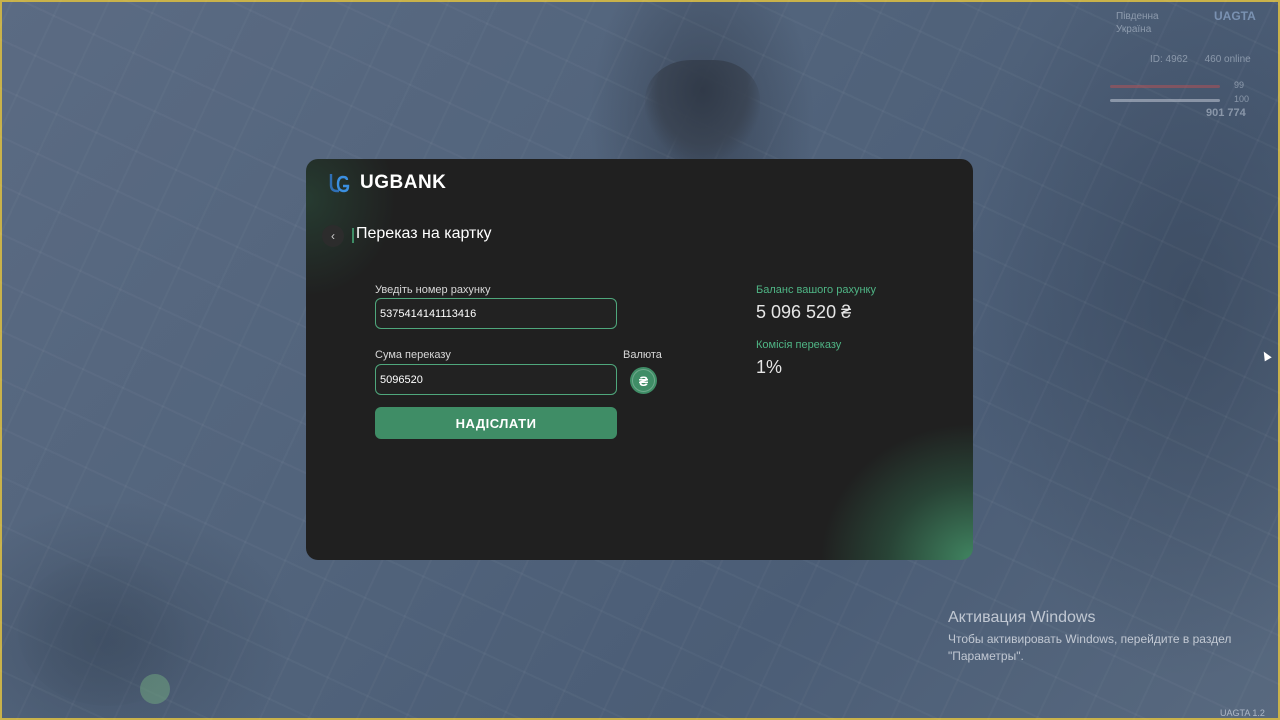  What do you see at coordinates (1169, 59) in the screenshot?
I see `hud-player-id-text: ID: 4962` at bounding box center [1169, 59].